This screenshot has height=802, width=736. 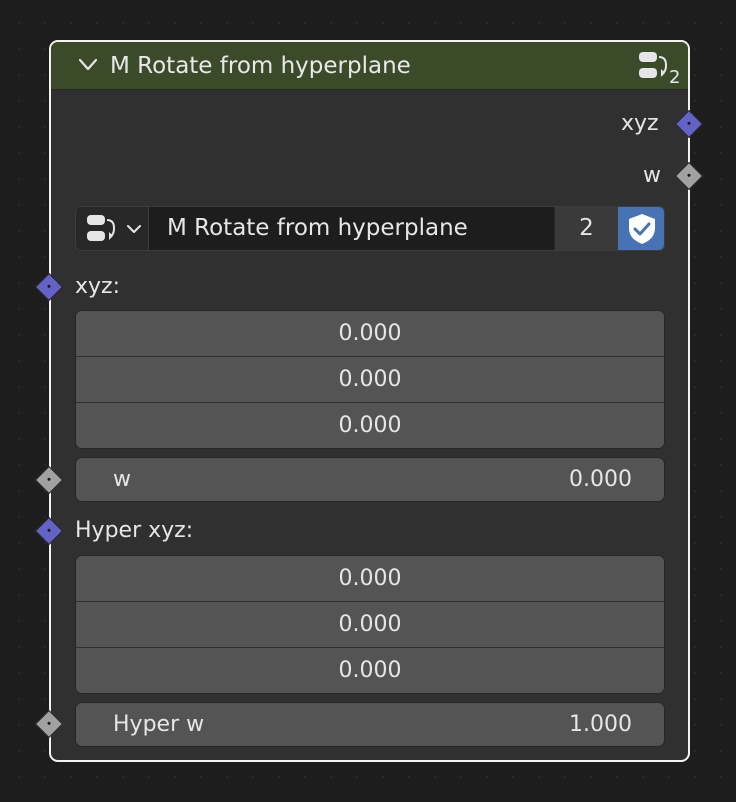 I want to click on fake-user-toggle, so click(x=641, y=228).